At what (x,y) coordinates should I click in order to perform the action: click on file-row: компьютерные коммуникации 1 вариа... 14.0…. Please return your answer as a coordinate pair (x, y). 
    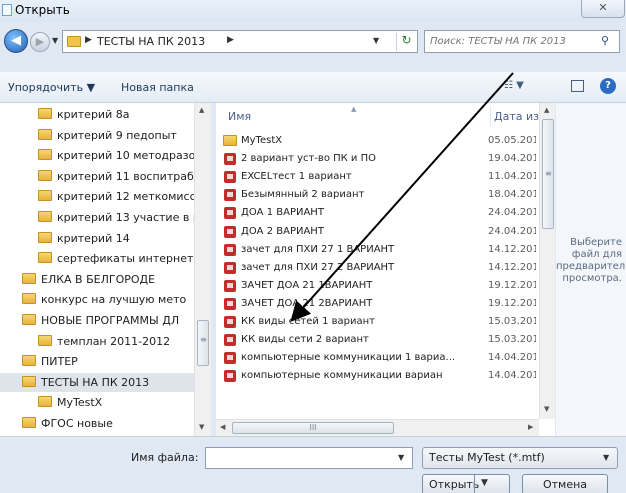
    Looking at the image, I should click on (377, 358).